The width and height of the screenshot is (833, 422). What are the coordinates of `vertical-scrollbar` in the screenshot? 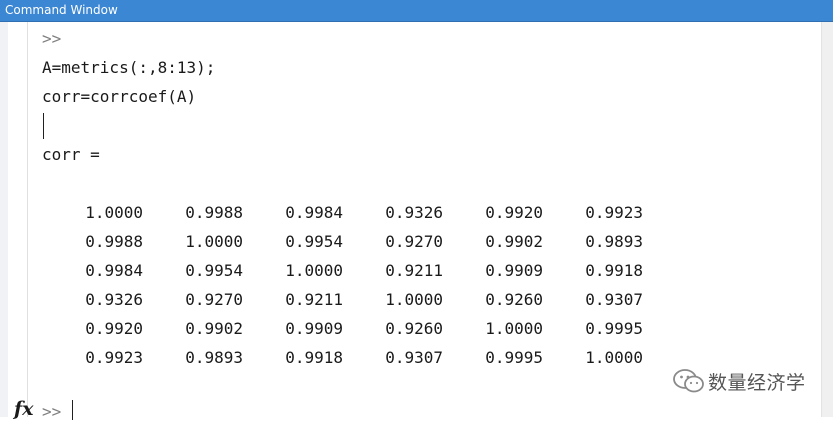 It's located at (827, 219).